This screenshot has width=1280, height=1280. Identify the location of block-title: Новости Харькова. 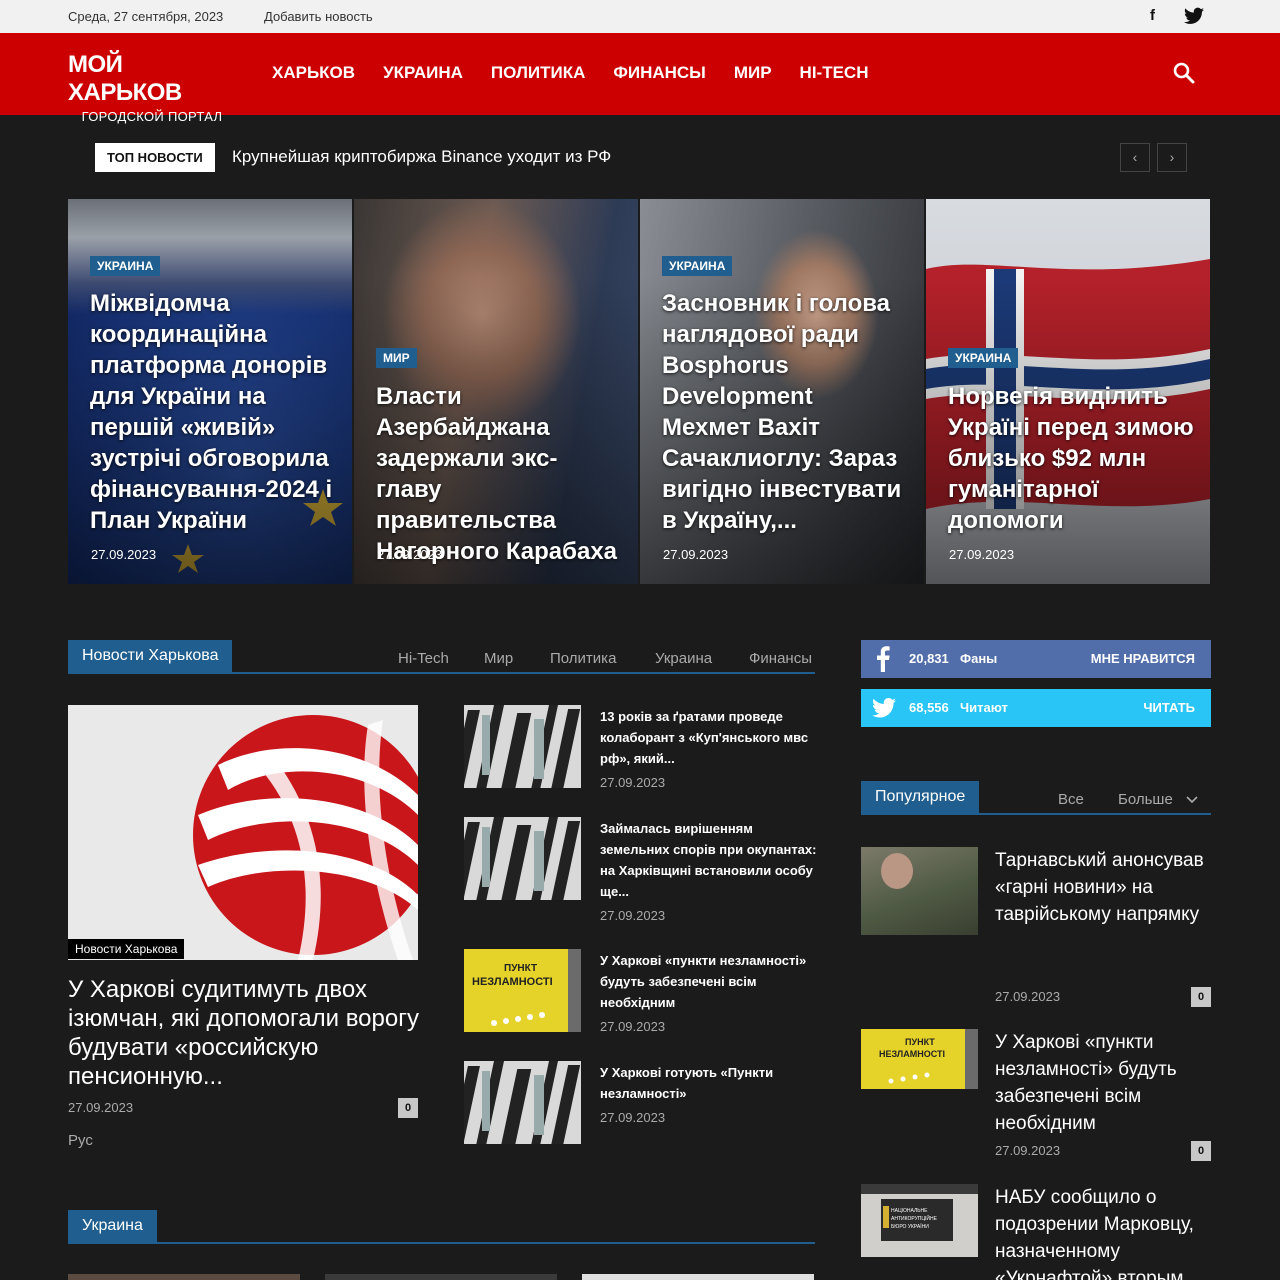
(150, 656).